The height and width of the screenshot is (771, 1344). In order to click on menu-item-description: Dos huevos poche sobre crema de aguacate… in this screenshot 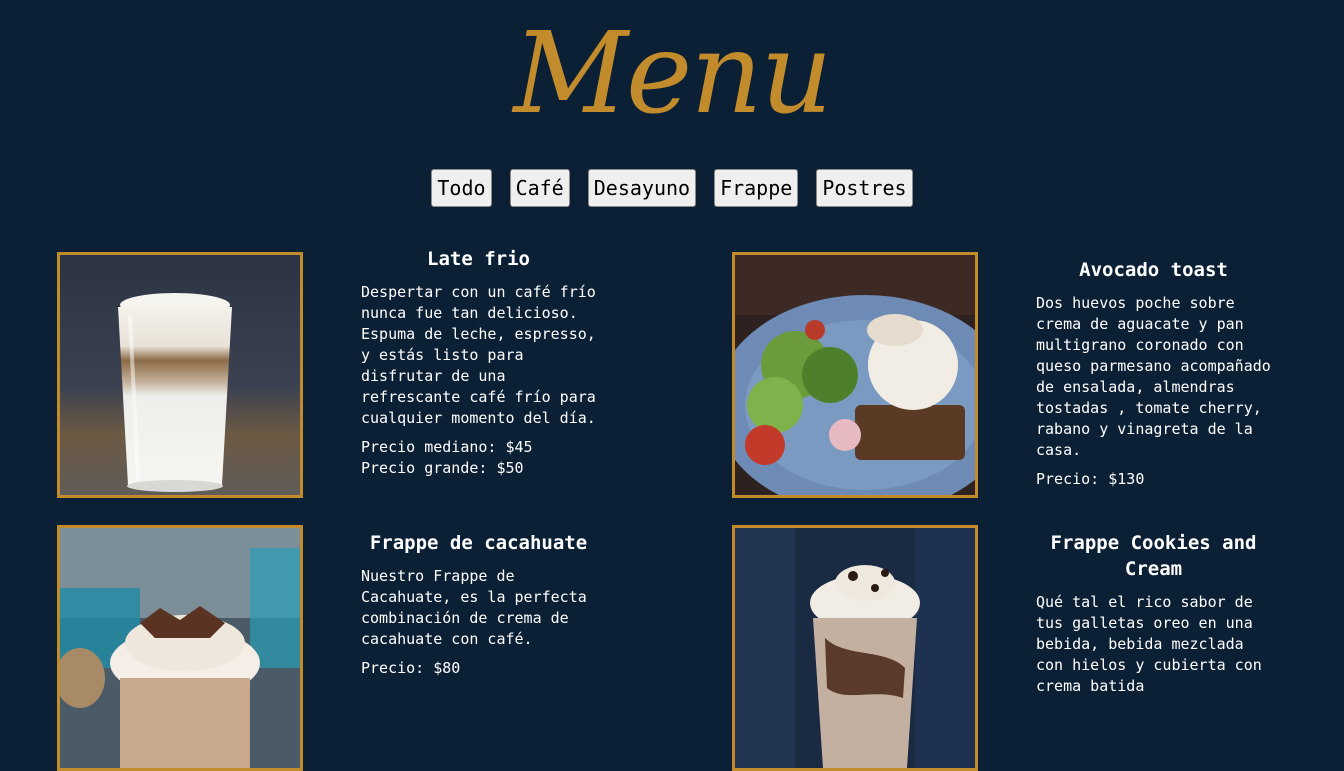, I will do `click(1153, 376)`.